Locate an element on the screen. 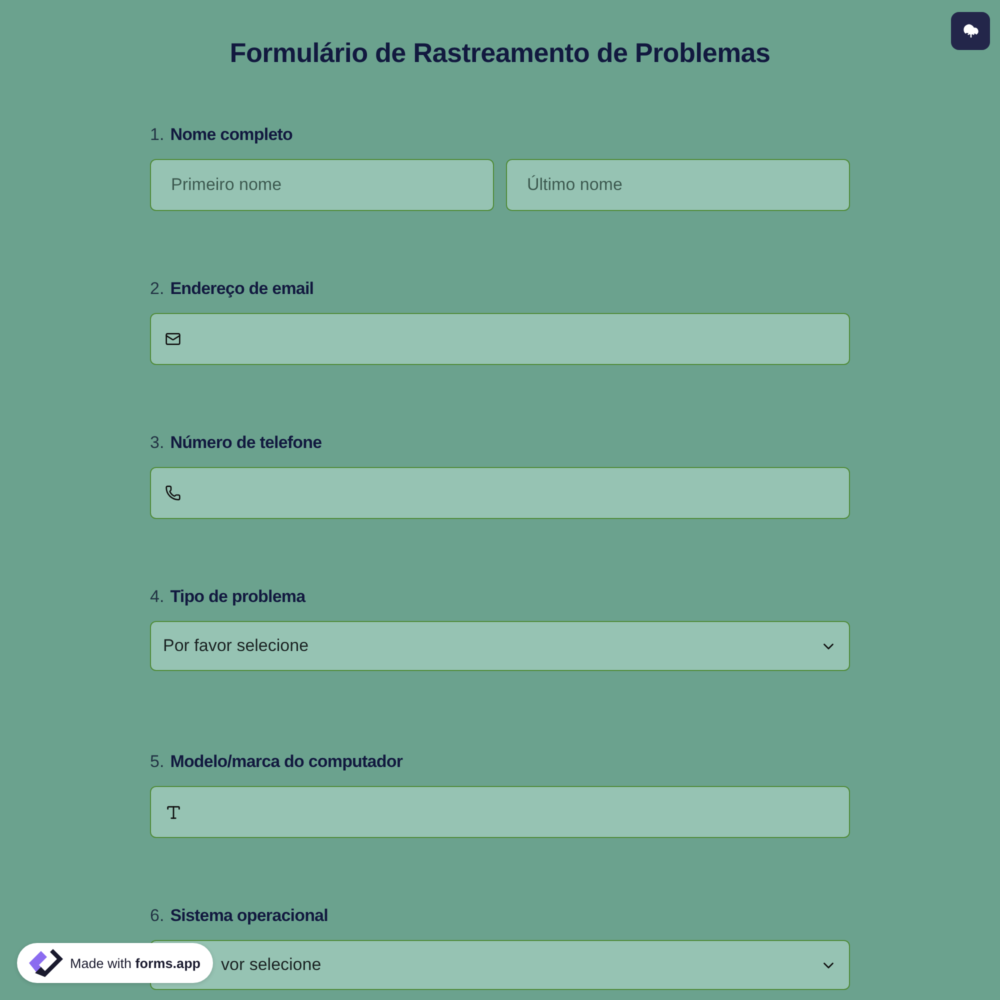 The width and height of the screenshot is (1000, 1000). select-field: Por favor selecione is located at coordinates (500, 646).